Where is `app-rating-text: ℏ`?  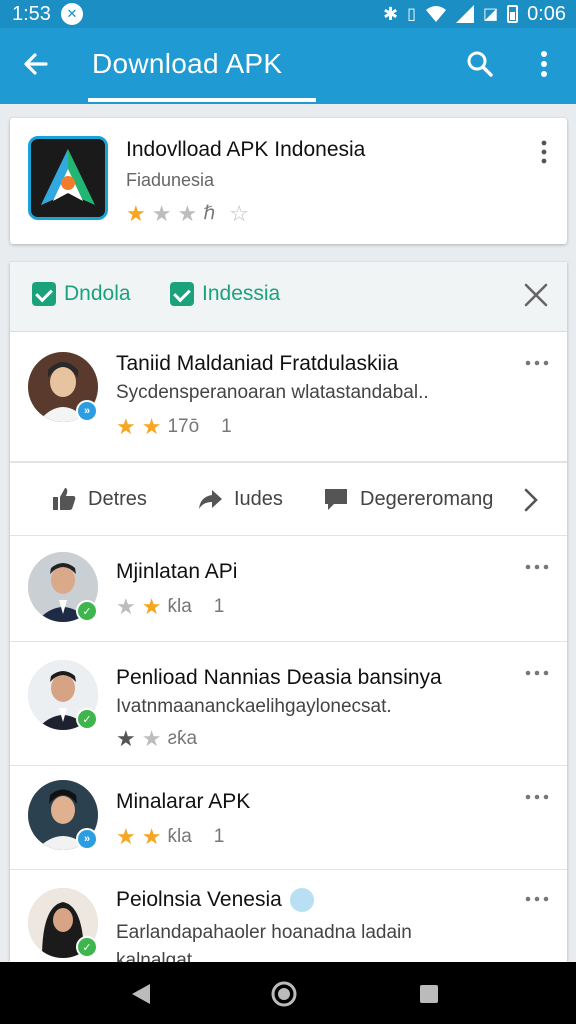
app-rating-text: ℏ is located at coordinates (209, 213).